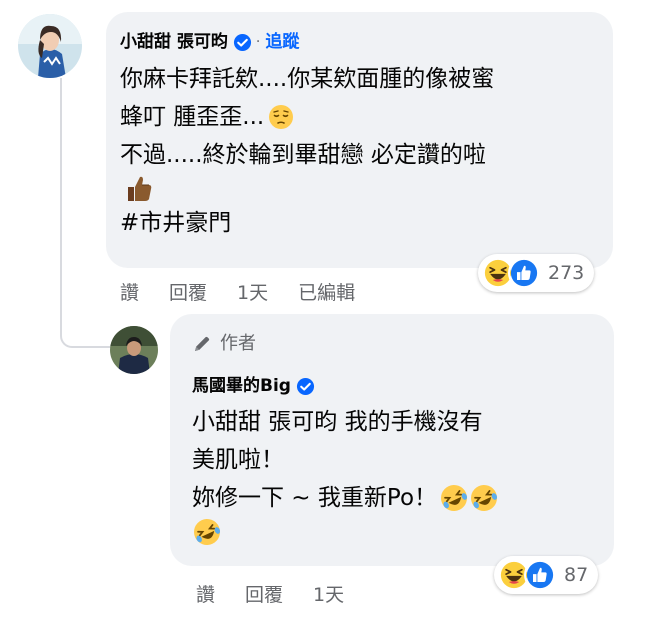 Image resolution: width=656 pixels, height=617 pixels. I want to click on reply-header: 馬國畢的Big, so click(253, 386).